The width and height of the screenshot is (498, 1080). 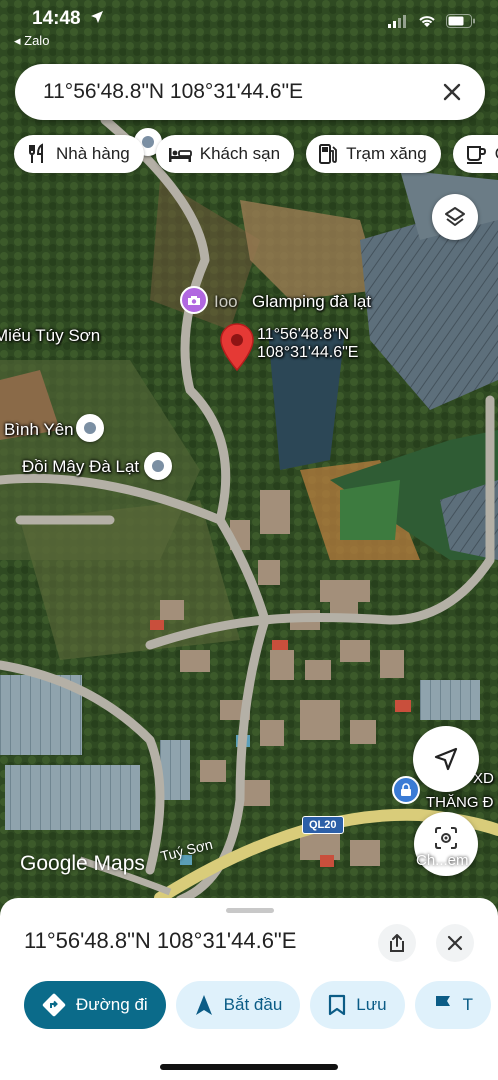 I want to click on home-indicator, so click(x=249, y=1067).